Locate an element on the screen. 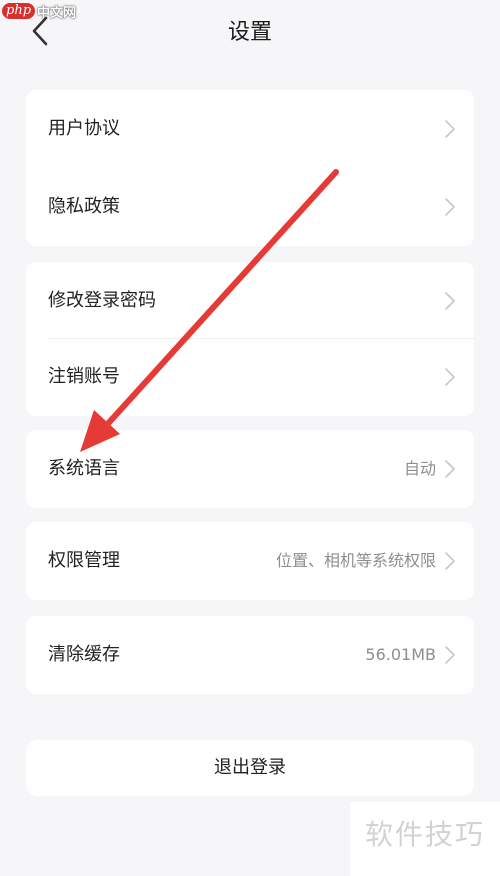 Image resolution: width=500 pixels, height=876 pixels. page-title: 设置 is located at coordinates (249, 32).